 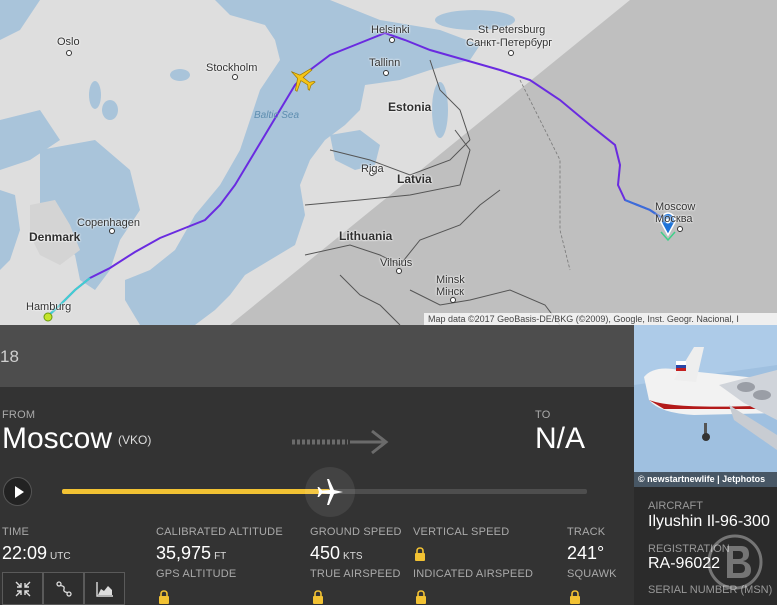 I want to click on direction-arrow-icon, so click(x=340, y=442).